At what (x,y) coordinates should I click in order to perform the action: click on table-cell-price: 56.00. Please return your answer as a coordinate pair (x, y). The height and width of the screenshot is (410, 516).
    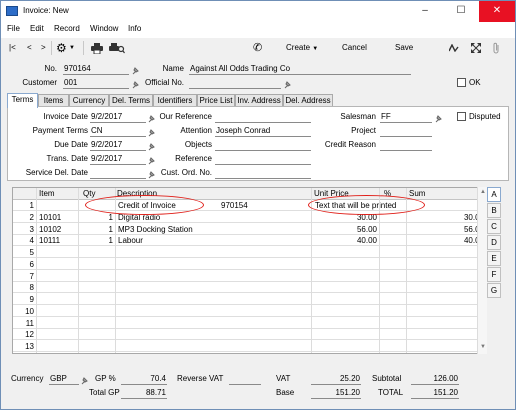
    Looking at the image, I should click on (345, 229).